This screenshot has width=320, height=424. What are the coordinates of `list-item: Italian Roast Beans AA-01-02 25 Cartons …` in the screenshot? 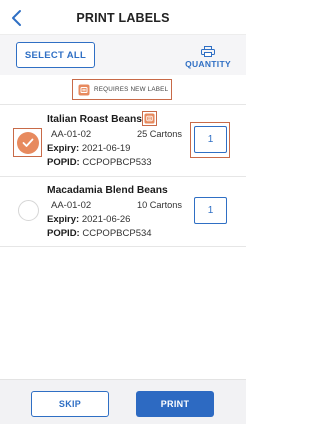 It's located at (123, 141).